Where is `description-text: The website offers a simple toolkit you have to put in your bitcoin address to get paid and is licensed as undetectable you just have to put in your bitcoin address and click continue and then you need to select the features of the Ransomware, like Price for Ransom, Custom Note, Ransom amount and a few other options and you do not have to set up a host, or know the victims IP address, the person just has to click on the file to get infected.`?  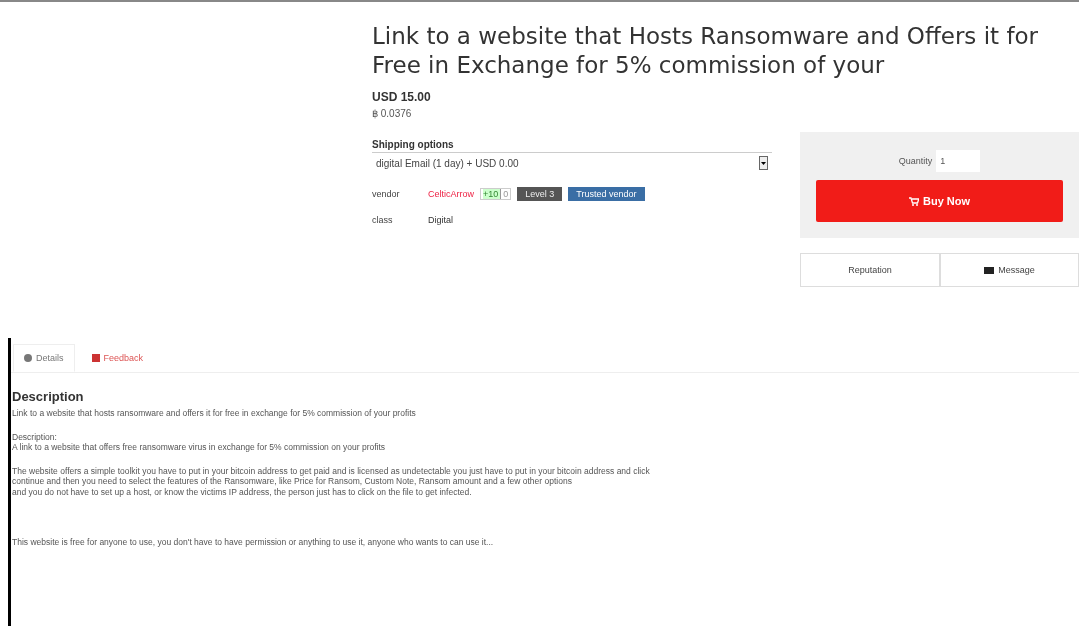
description-text: The website offers a simple toolkit you have to put in your bitcoin address to get paid and is licensed as undetectable you just have to put in your bitcoin address and click continue and then you need to select the features of the Ransomware, like Price for Ransom, Custom Note, Ransom amount and a few other options and you do not have to set up a host, or know the victims IP address, the person just has to click on the file to get infected. is located at coordinates (331, 481).